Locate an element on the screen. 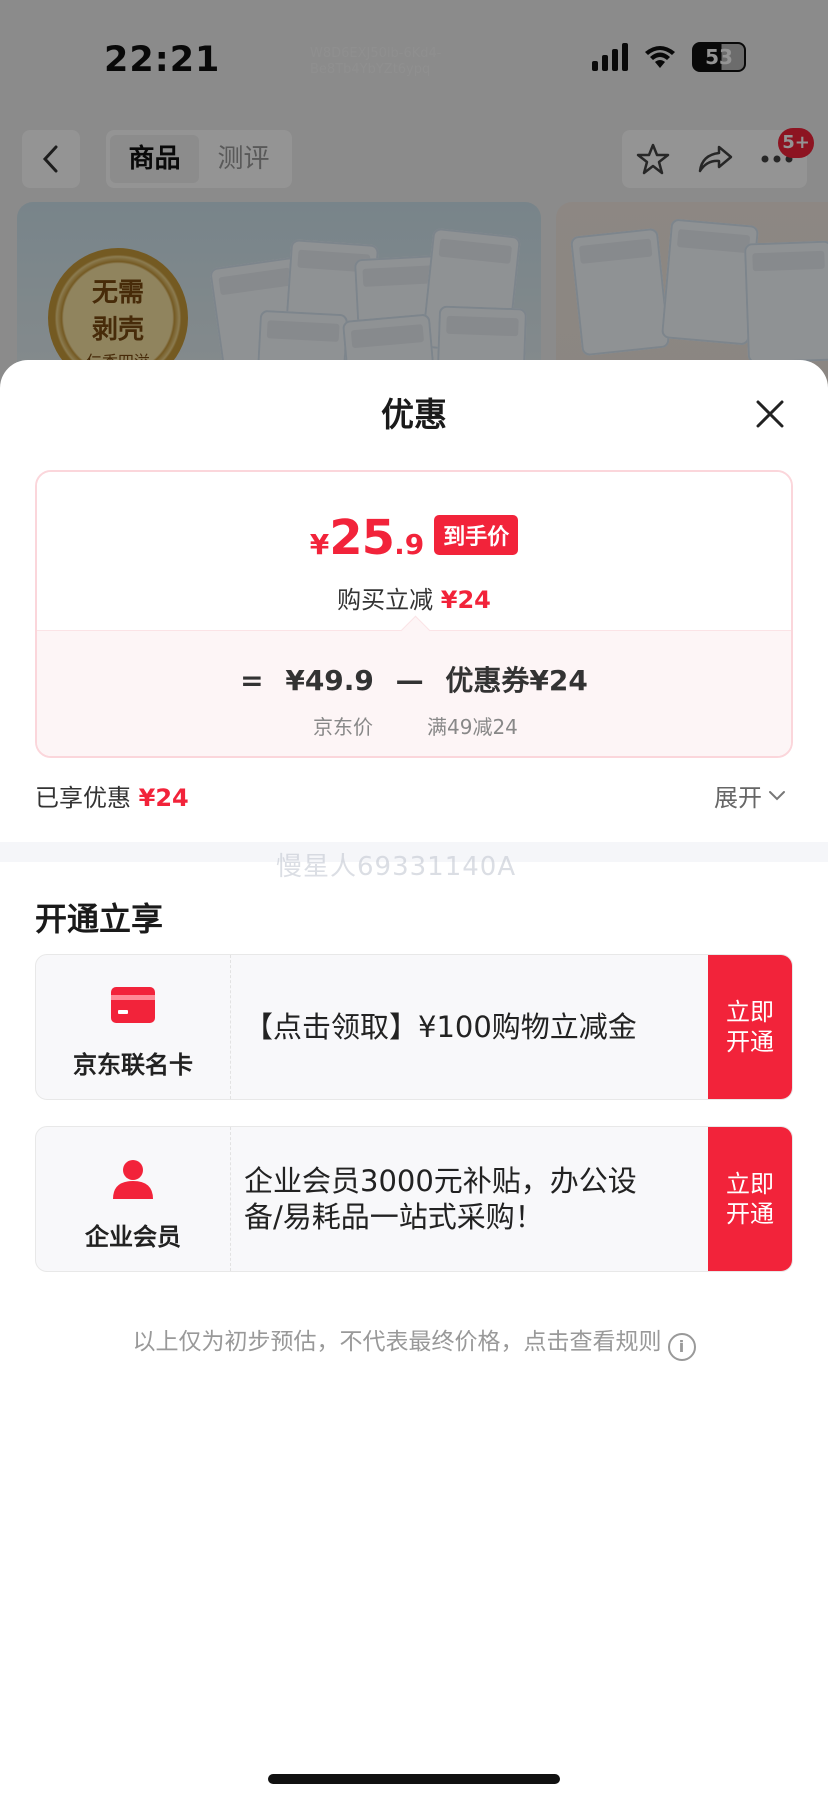  coupon-amount: 优惠券¥24 is located at coordinates (516, 680).